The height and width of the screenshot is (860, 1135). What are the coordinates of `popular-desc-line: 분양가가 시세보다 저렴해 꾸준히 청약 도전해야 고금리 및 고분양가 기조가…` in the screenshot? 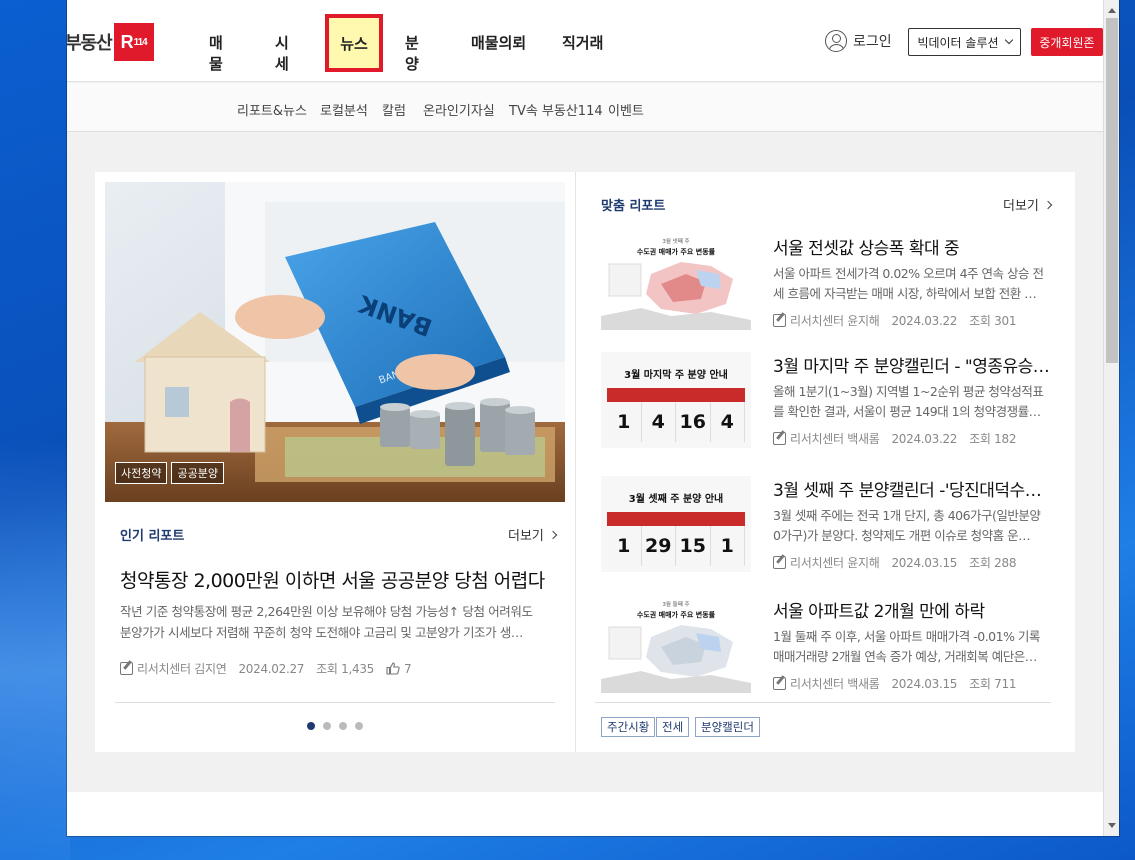 It's located at (322, 632).